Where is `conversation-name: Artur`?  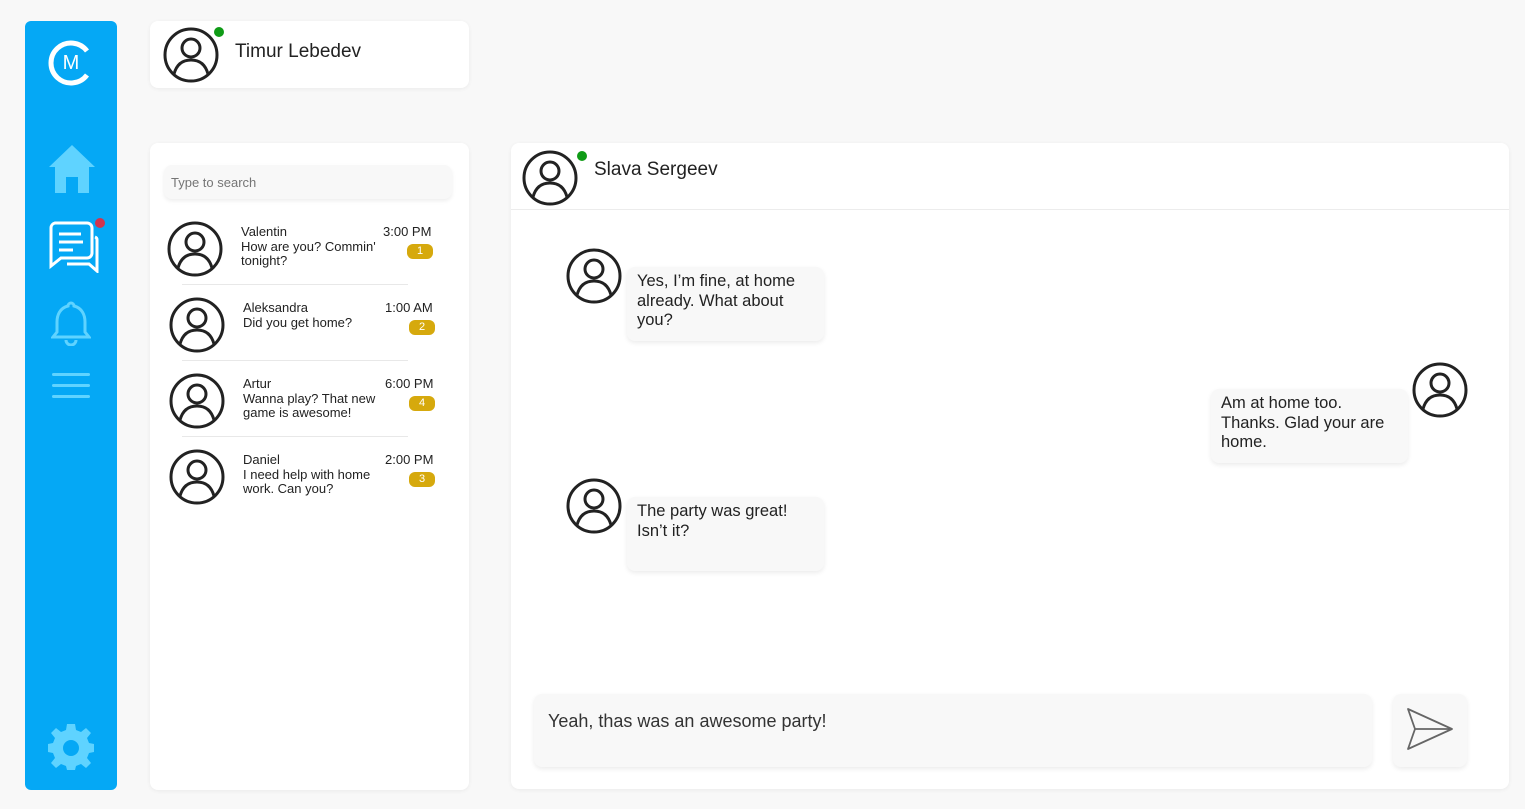 conversation-name: Artur is located at coordinates (257, 383).